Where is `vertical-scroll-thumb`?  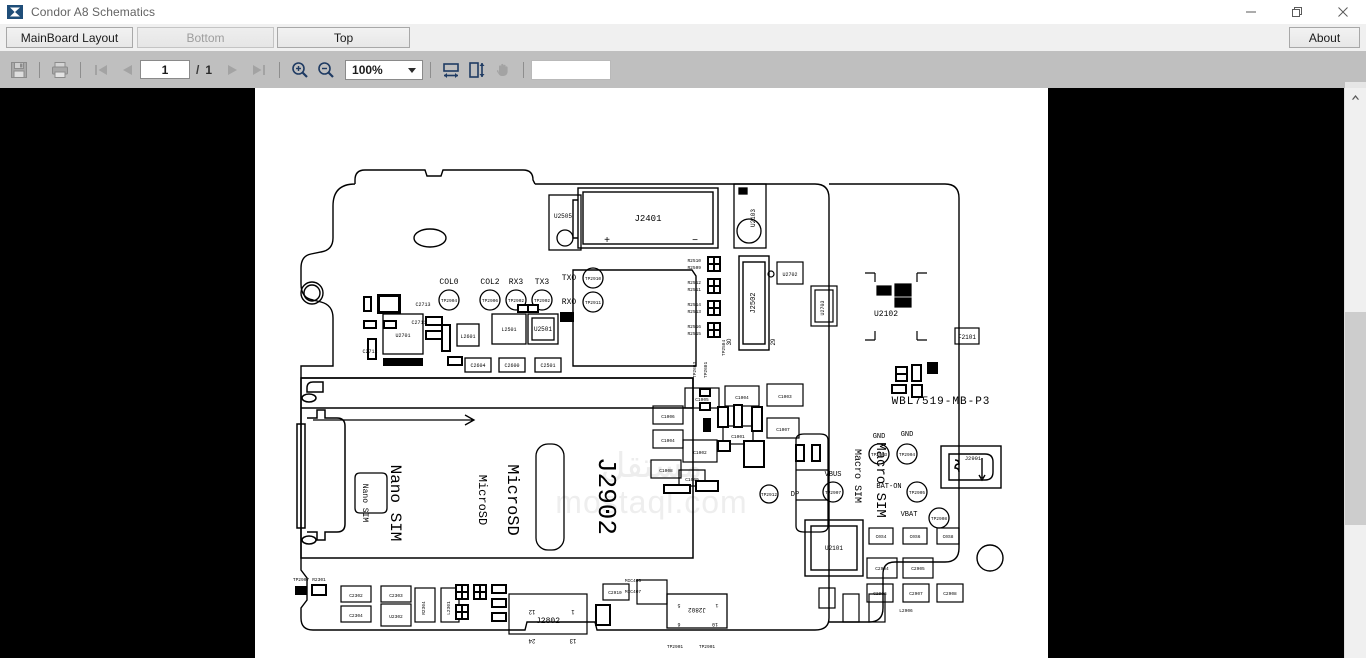 vertical-scroll-thumb is located at coordinates (1355, 418).